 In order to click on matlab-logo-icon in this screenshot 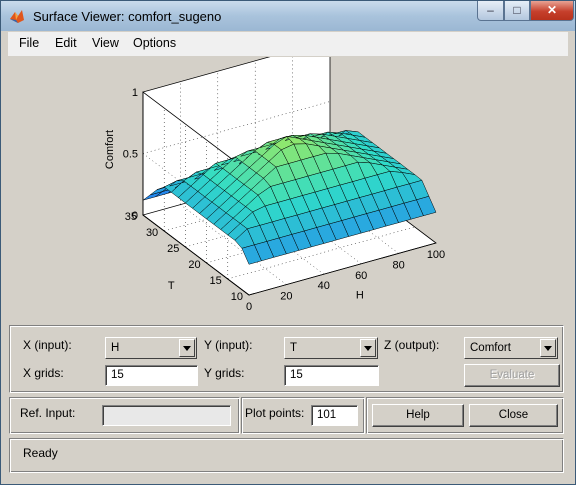, I will do `click(17, 16)`.